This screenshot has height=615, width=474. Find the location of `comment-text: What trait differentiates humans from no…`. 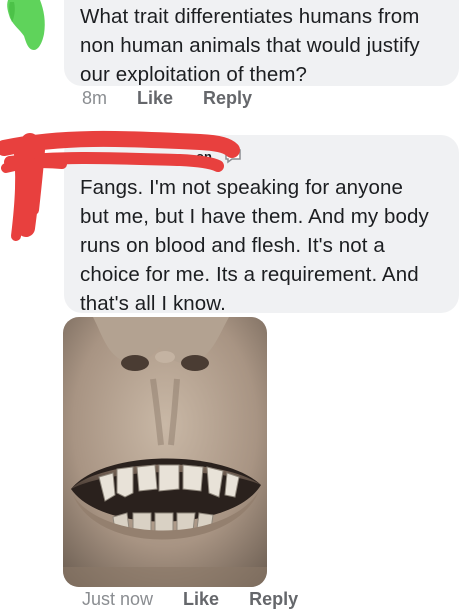

comment-text: What trait differentiates humans from no… is located at coordinates (261, 45).